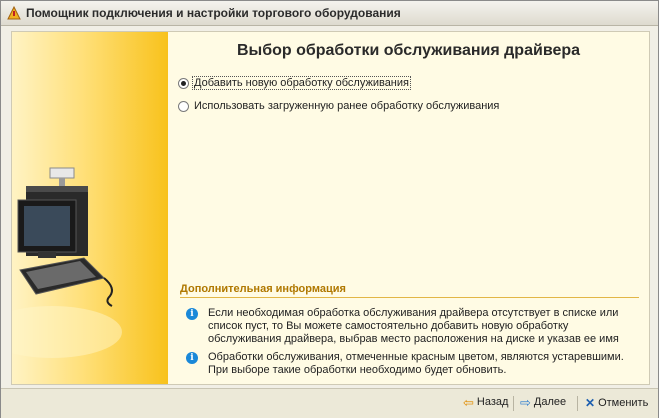 The image size is (659, 418). What do you see at coordinates (409, 290) in the screenshot?
I see `additional-info-header: Дополнительная информация` at bounding box center [409, 290].